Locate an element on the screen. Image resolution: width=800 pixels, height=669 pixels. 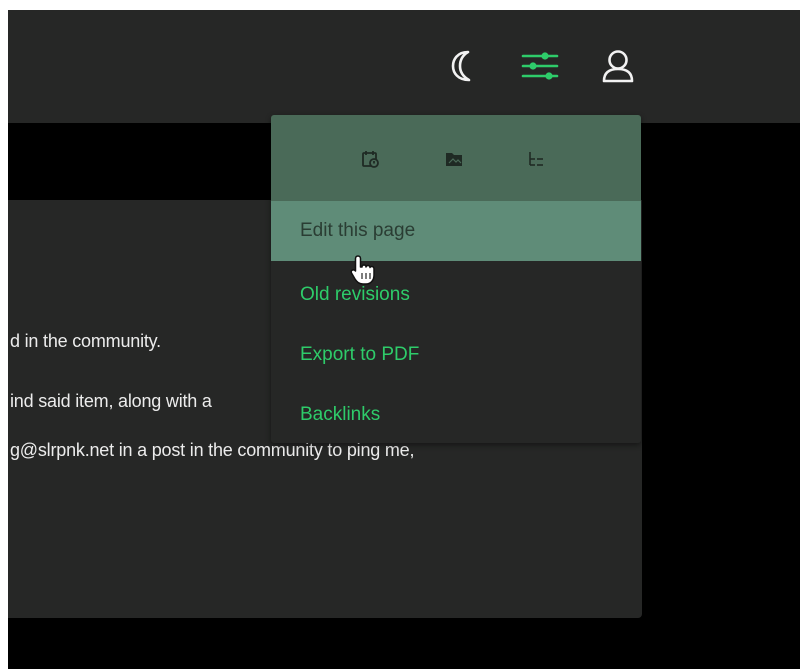
hand-pointer-cursor-icon is located at coordinates (363, 270).